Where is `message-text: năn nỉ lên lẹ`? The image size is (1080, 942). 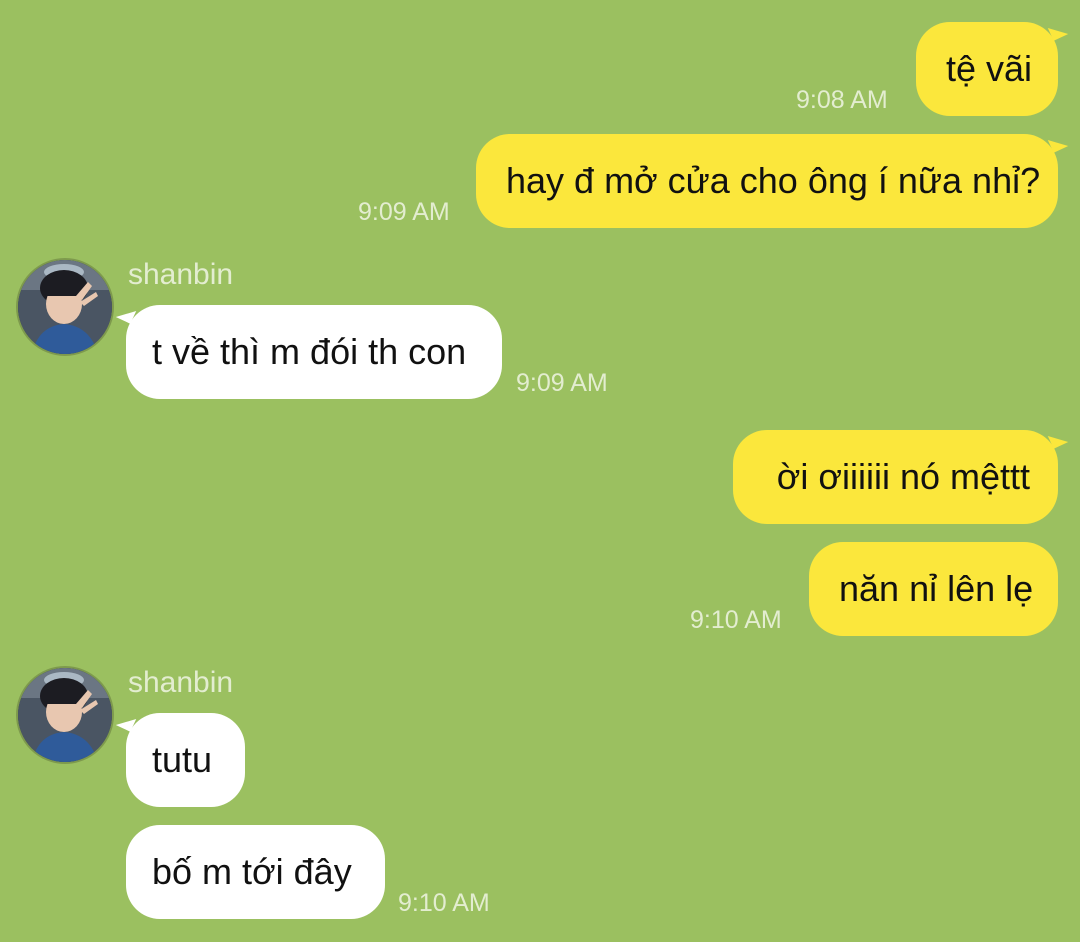 message-text: năn nỉ lên lẹ is located at coordinates (936, 588).